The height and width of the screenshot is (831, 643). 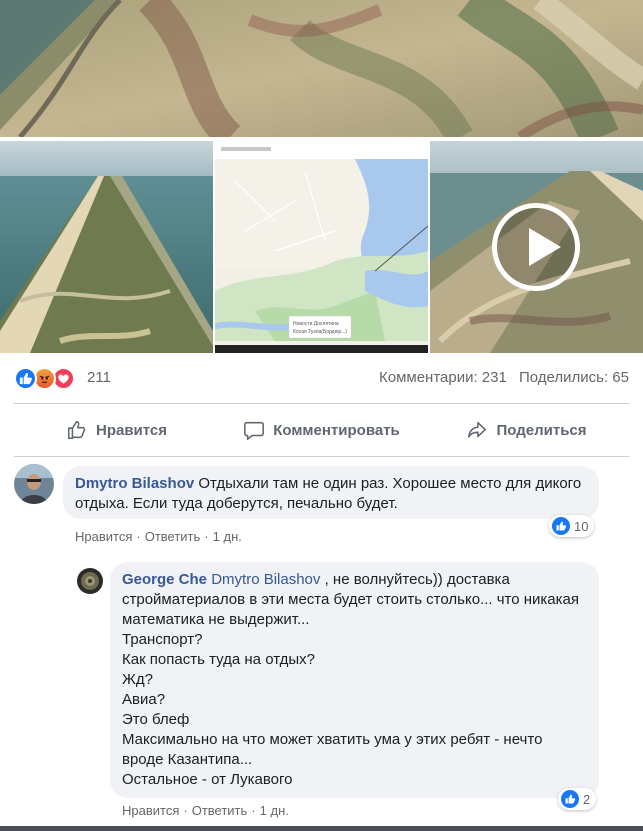 I want to click on share-icon, so click(x=477, y=429).